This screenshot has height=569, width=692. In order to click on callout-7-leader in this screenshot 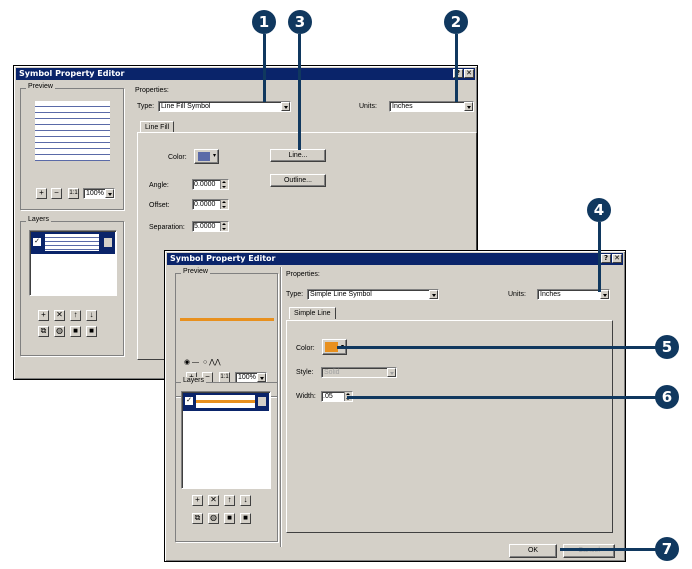, I will do `click(608, 549)`.